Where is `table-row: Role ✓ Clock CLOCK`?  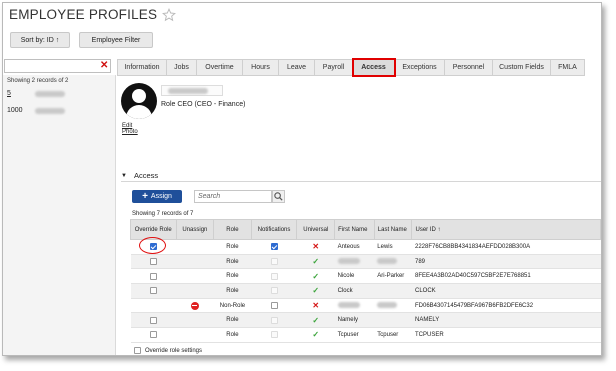
table-row: Role ✓ Clock CLOCK is located at coordinates (365, 291).